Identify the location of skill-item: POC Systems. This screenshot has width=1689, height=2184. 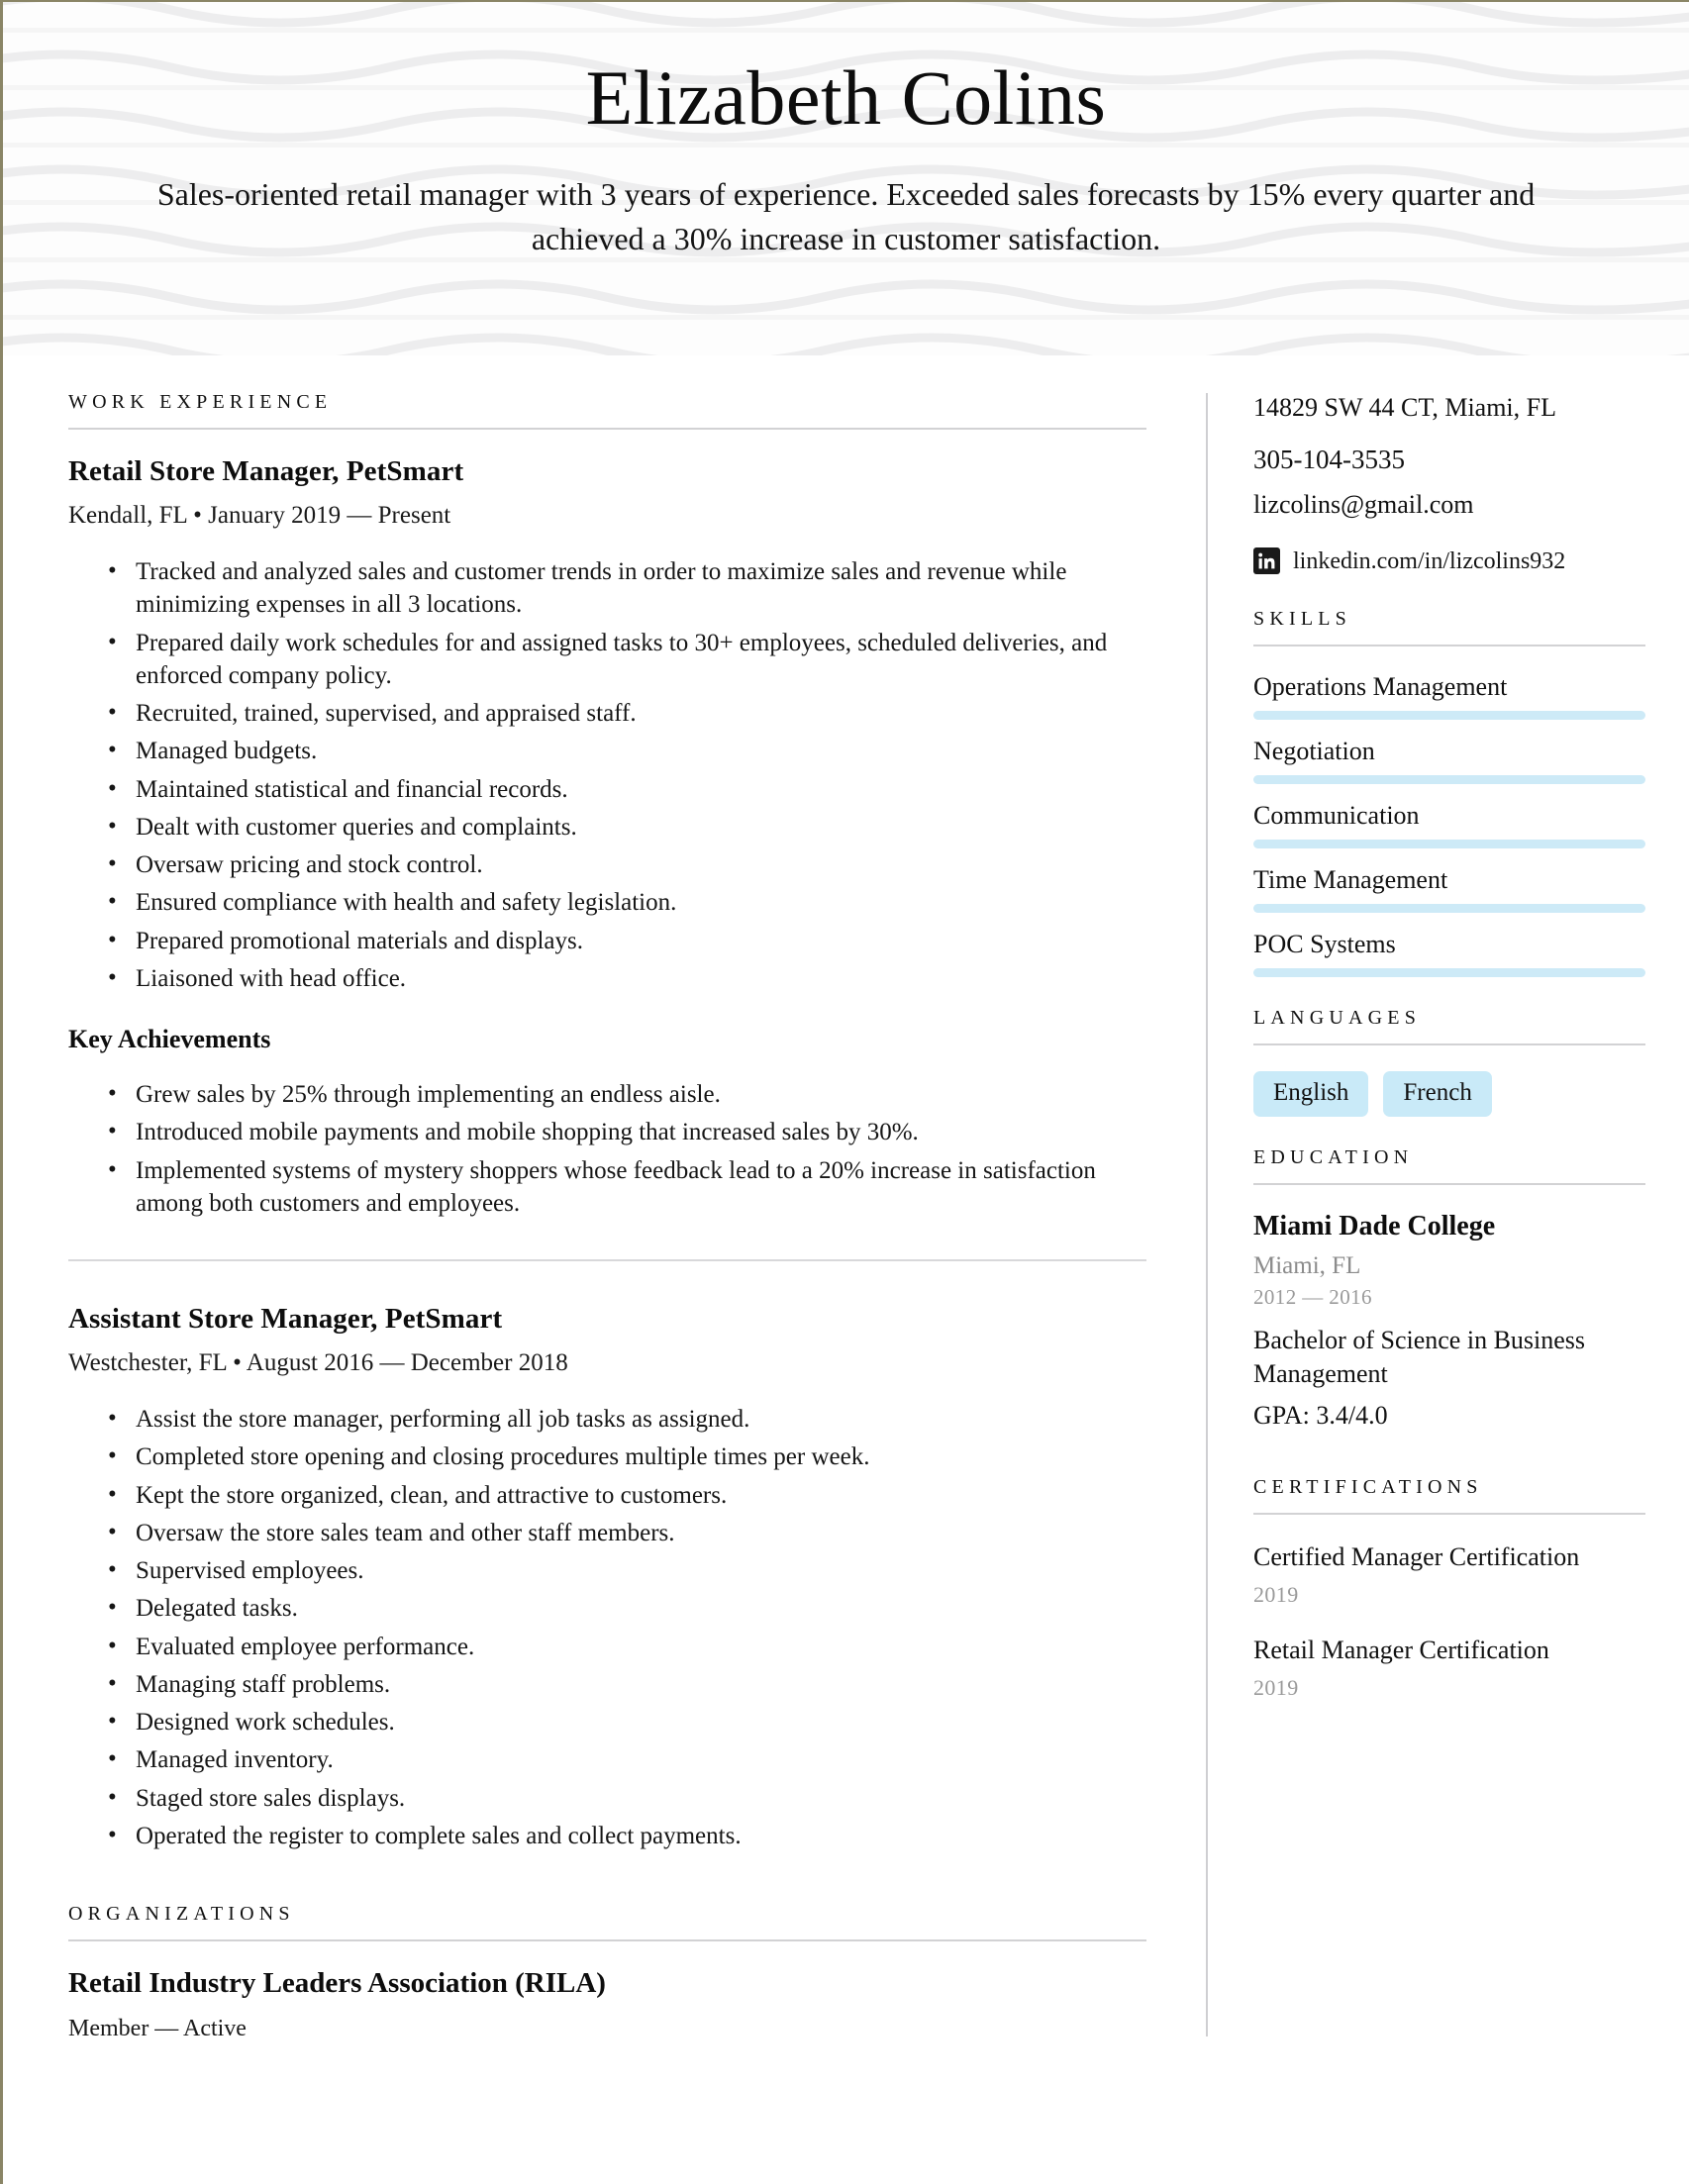
(1449, 953).